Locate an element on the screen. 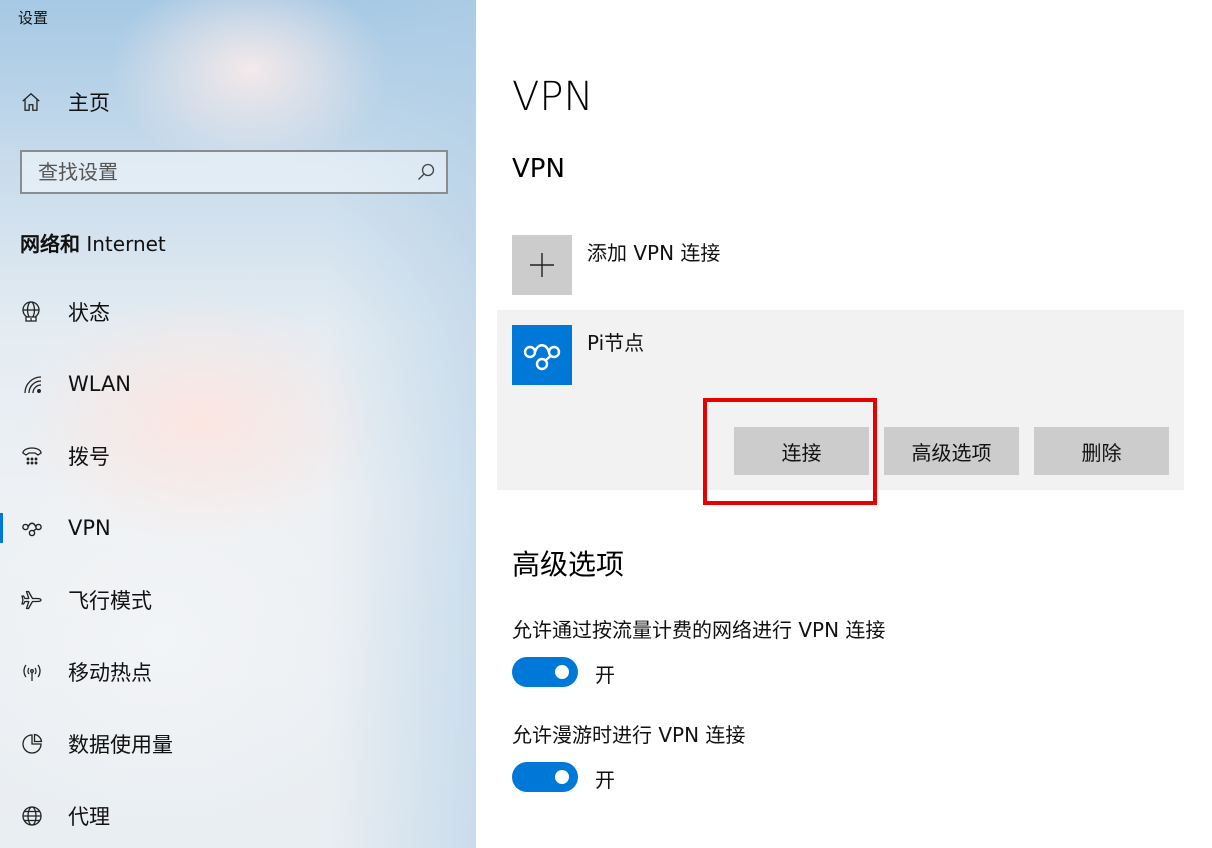  add-vpn-label: 添加 VPN 连接 is located at coordinates (653, 251).